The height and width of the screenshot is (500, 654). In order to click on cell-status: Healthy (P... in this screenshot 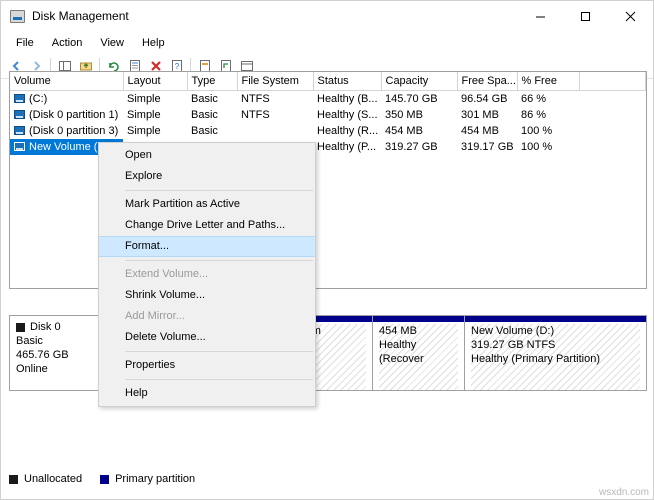, I will do `click(347, 147)`.